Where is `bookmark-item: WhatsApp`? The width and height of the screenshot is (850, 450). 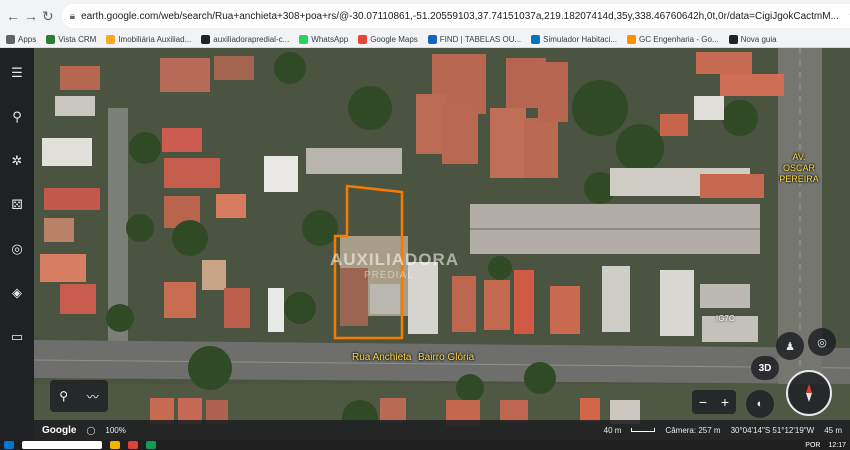
bookmark-item: WhatsApp is located at coordinates (323, 39).